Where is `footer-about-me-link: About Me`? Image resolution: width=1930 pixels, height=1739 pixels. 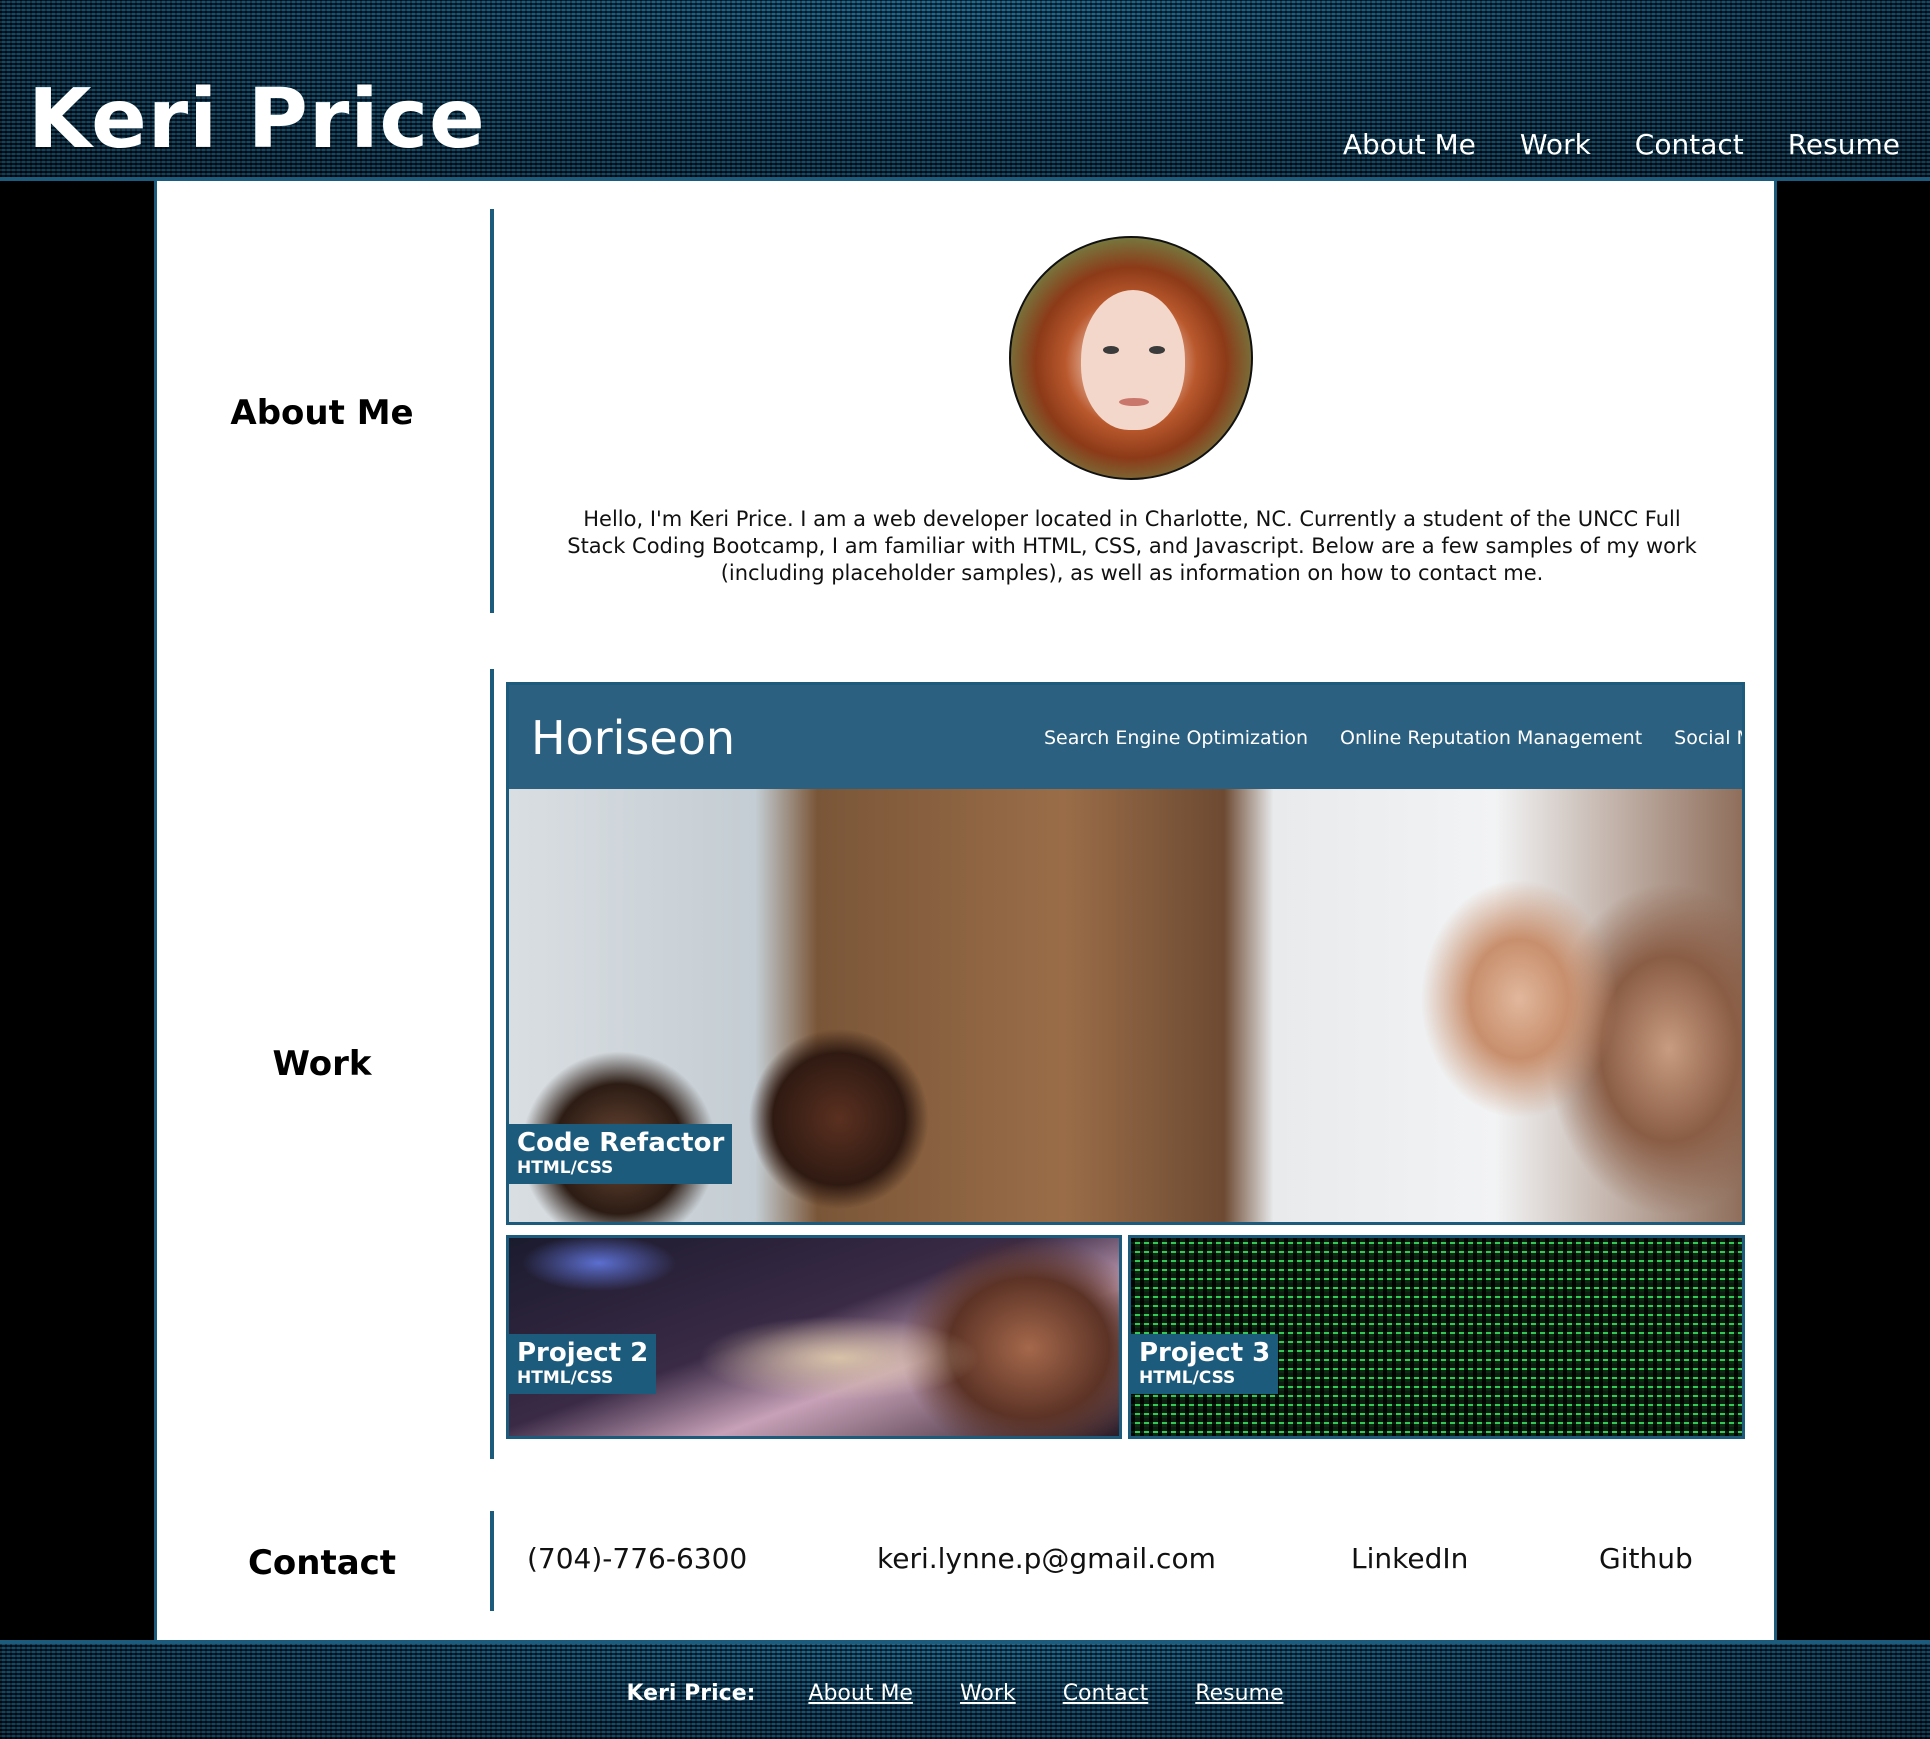
footer-about-me-link: About Me is located at coordinates (860, 1693).